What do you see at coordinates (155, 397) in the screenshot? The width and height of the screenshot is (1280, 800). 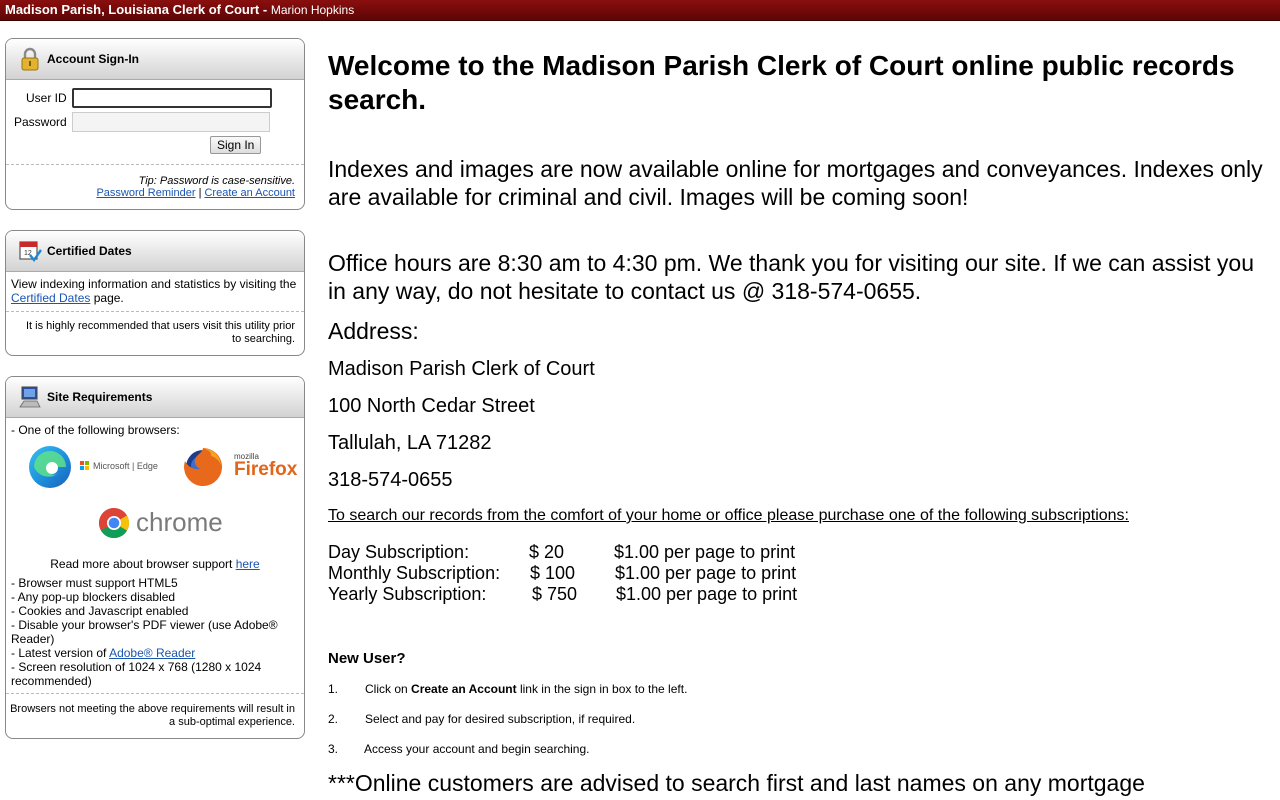 I see `requirements-panel-header: Site Requirements` at bounding box center [155, 397].